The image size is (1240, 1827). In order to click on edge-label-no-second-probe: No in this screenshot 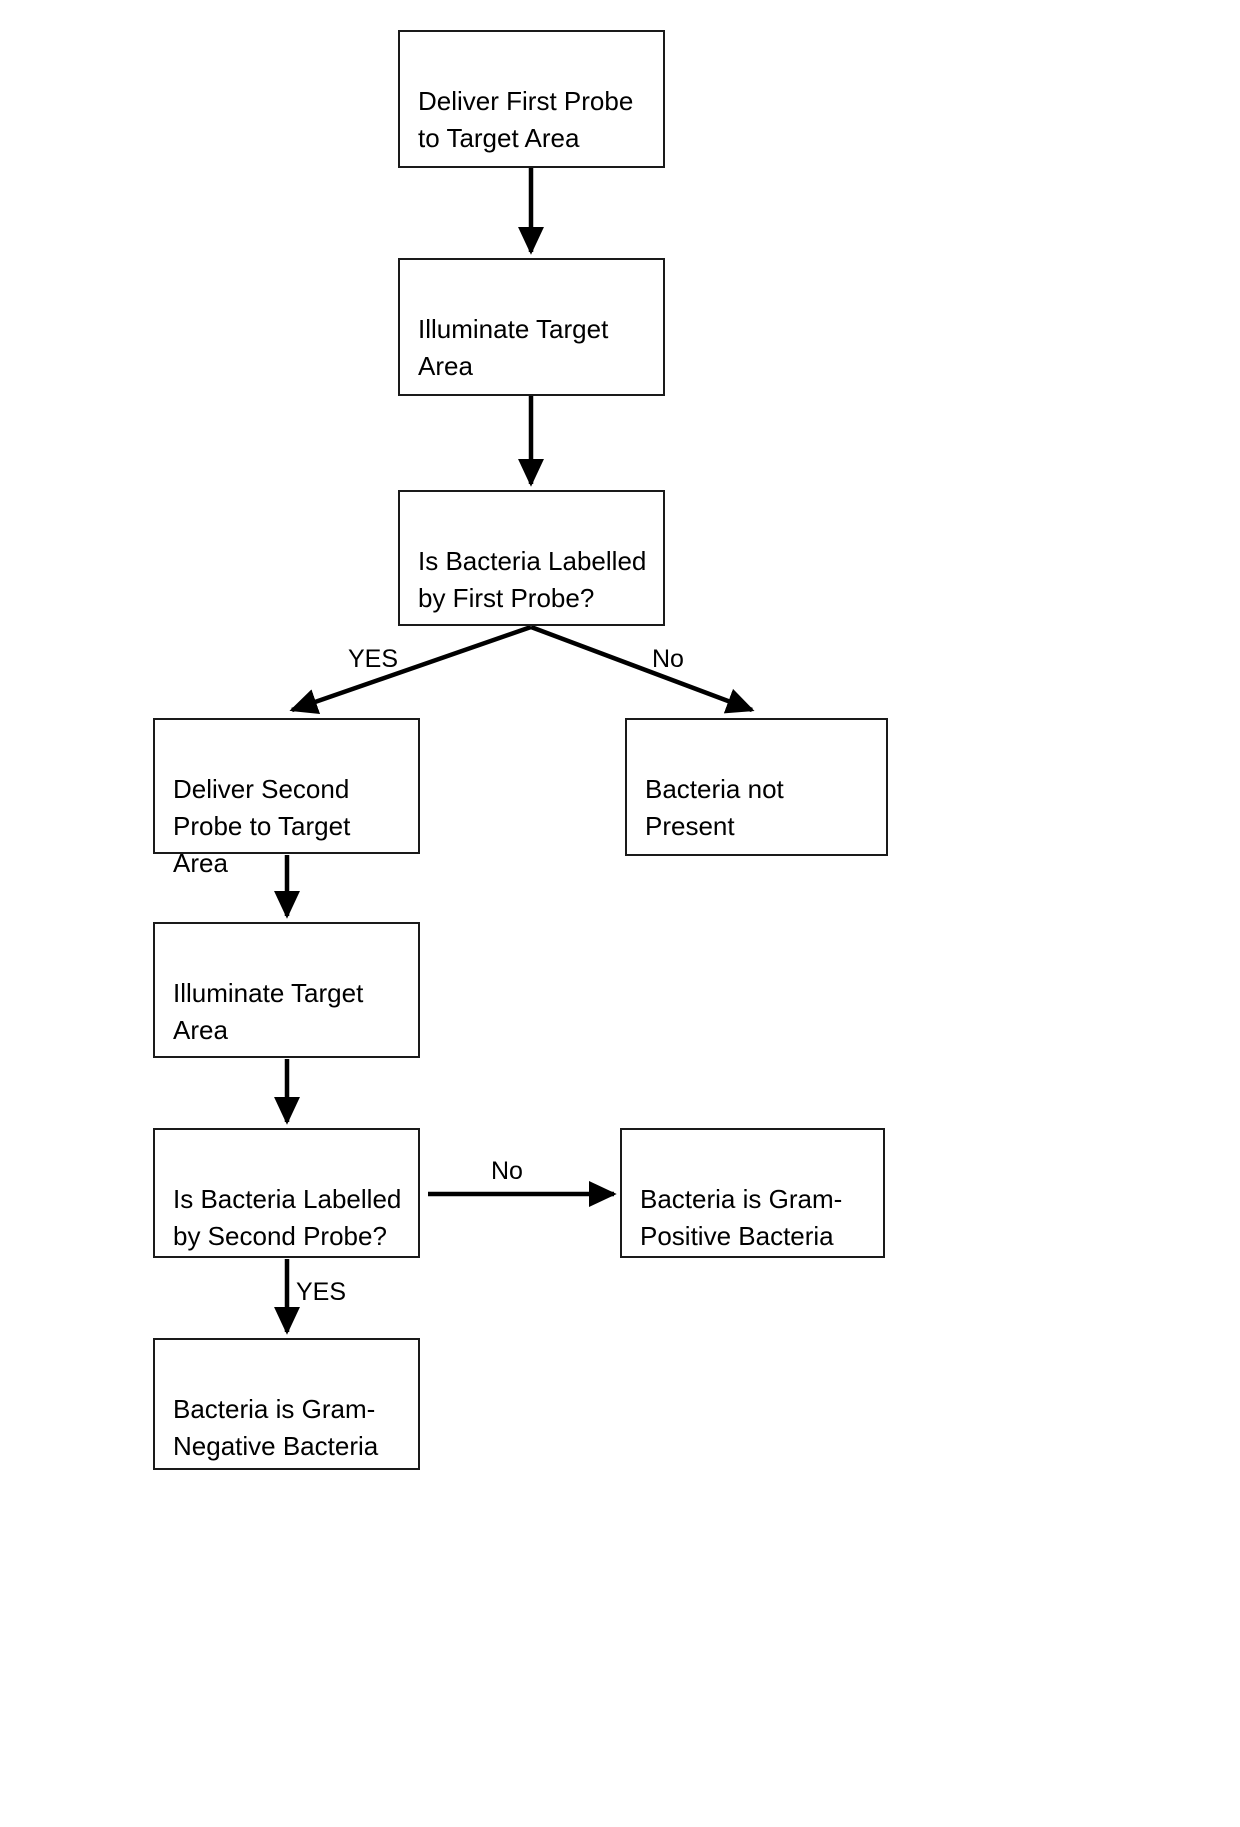, I will do `click(507, 1171)`.